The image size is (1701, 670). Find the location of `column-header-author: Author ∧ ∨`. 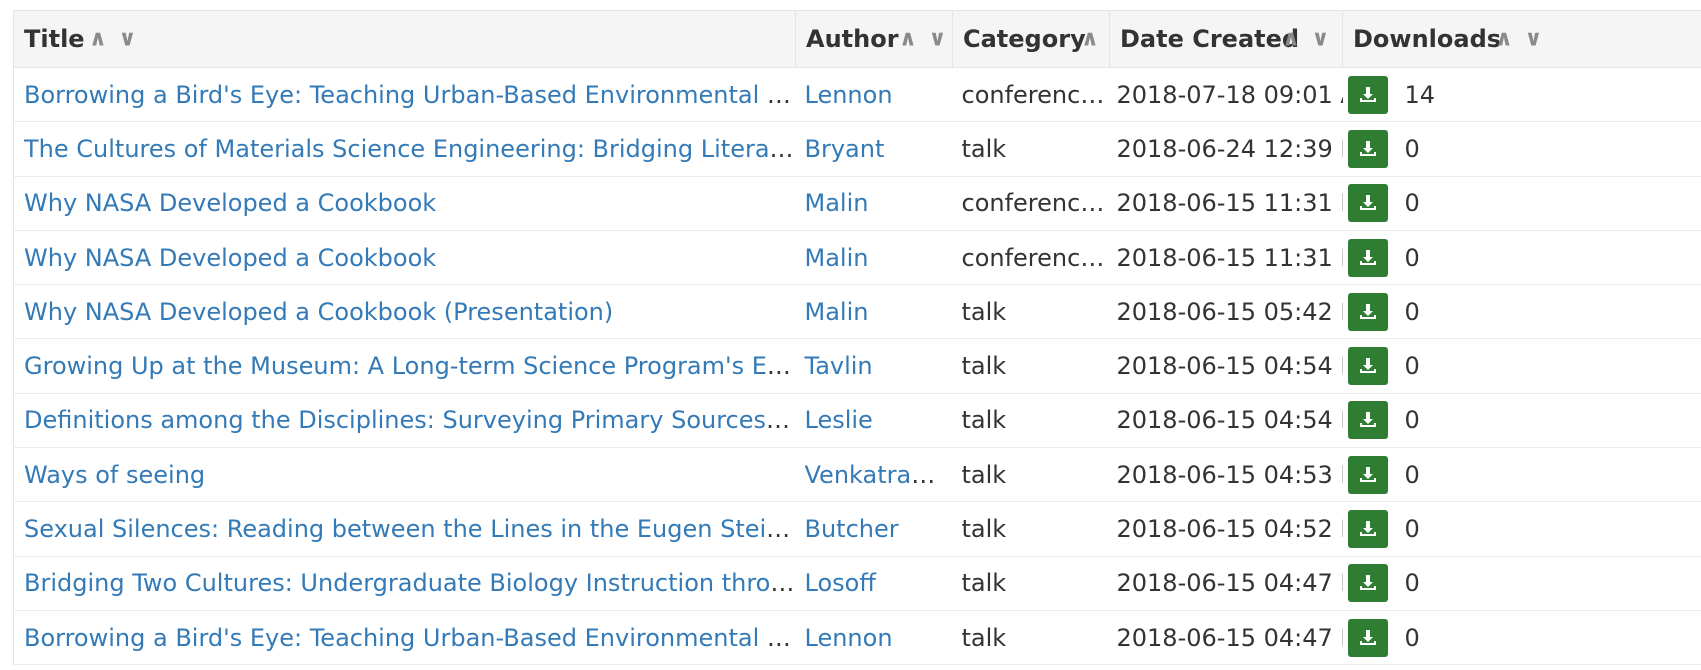

column-header-author: Author ∧ ∨ is located at coordinates (874, 39).